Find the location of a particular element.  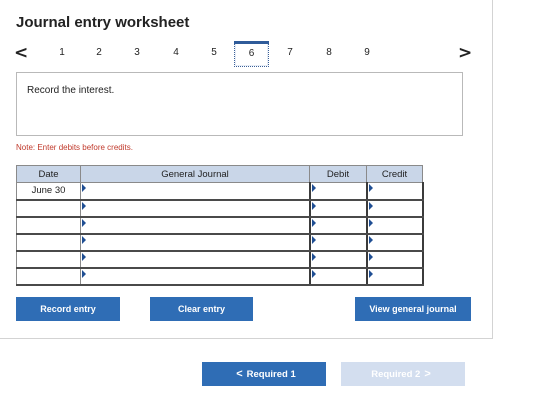

date-header: Date is located at coordinates (48, 174).